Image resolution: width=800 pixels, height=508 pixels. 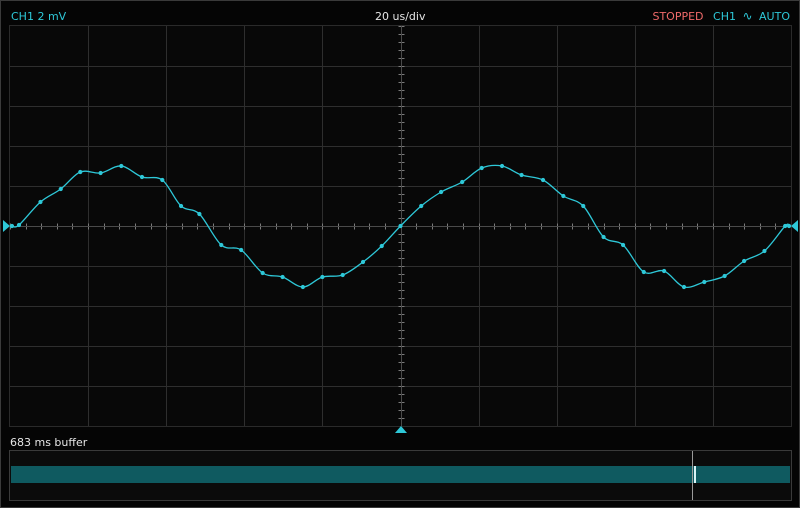 What do you see at coordinates (747, 16) in the screenshot?
I see `rising-edge-icon: ∿` at bounding box center [747, 16].